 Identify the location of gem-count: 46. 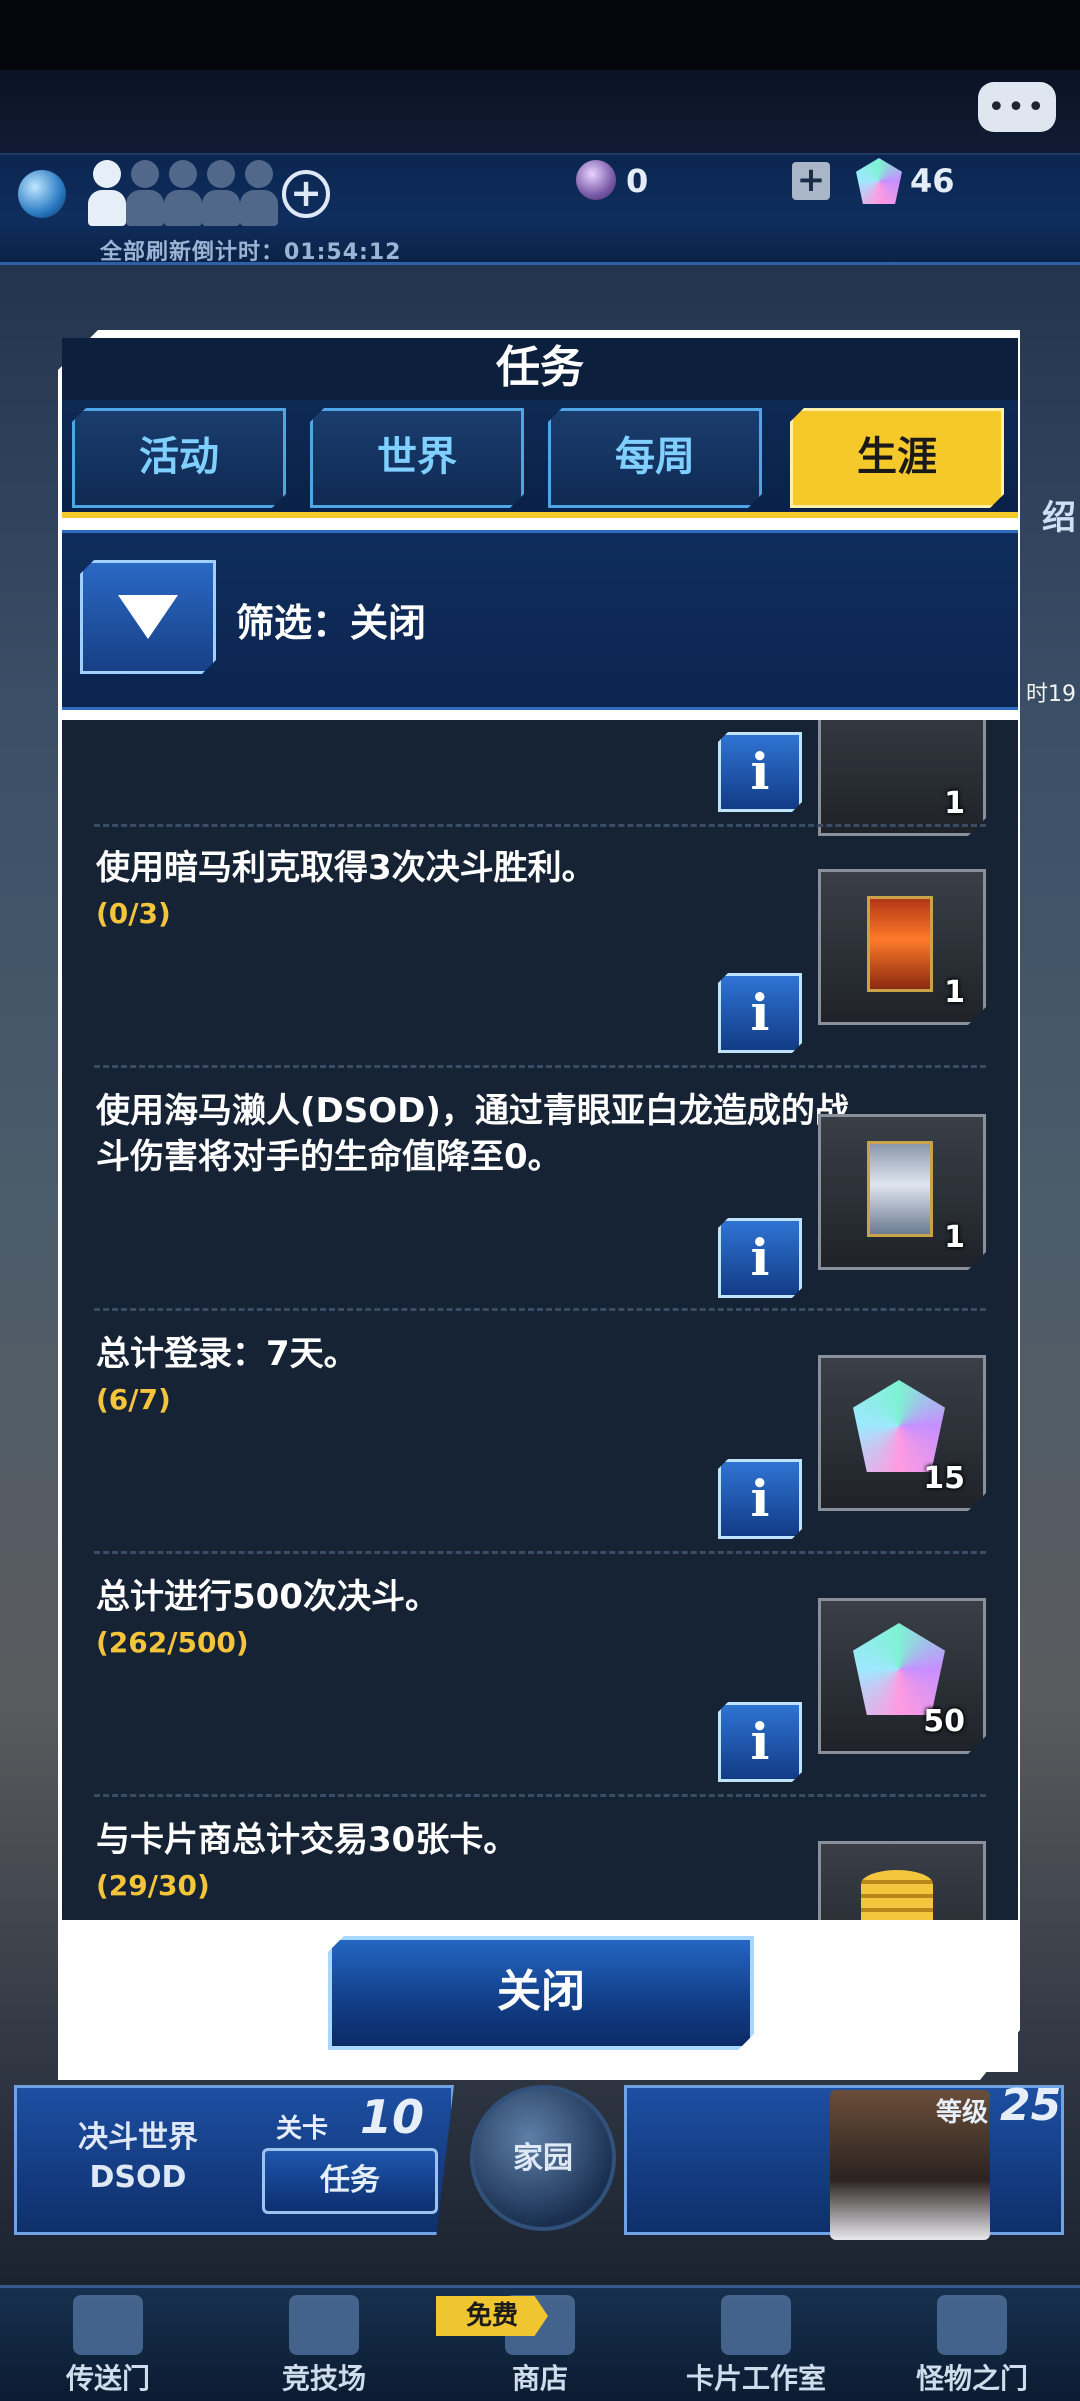
(932, 181).